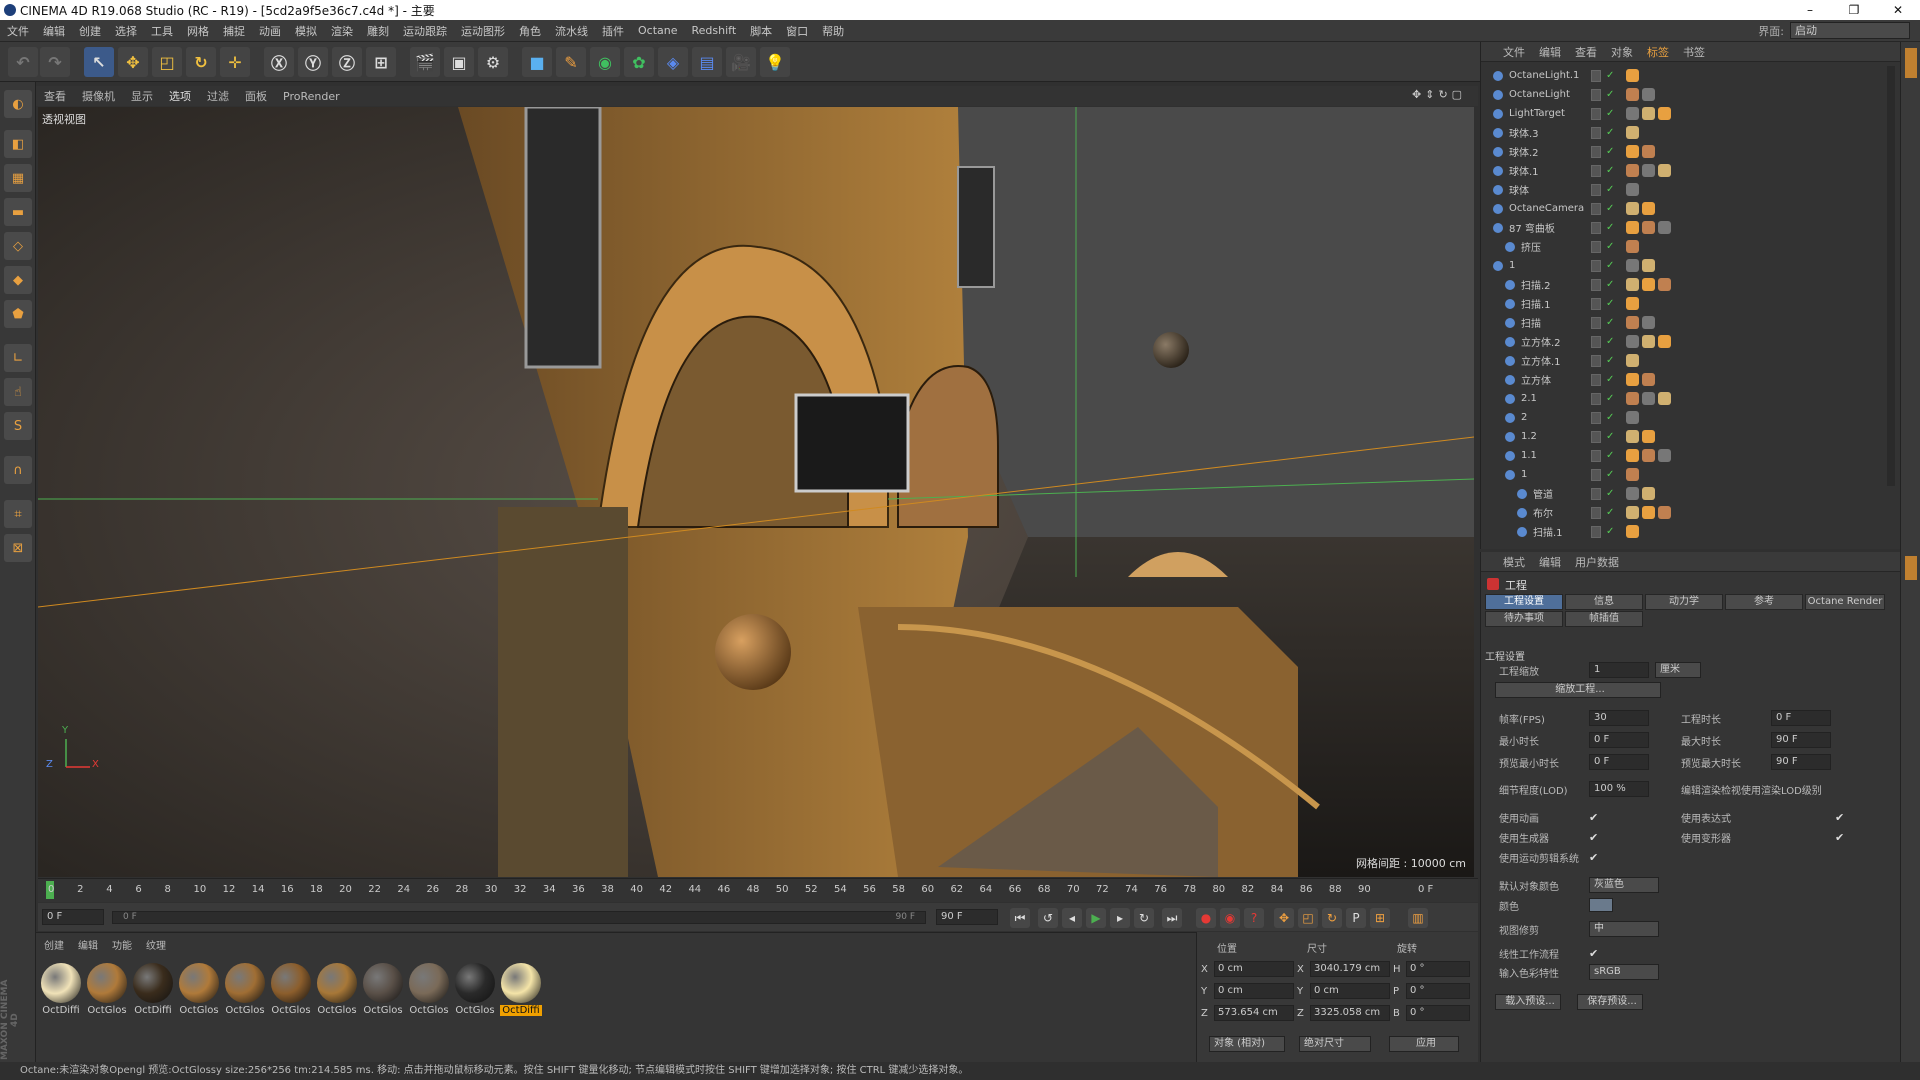 This screenshot has height=1080, width=1920. What do you see at coordinates (1586, 52) in the screenshot?
I see `obj-menu-view: 查看` at bounding box center [1586, 52].